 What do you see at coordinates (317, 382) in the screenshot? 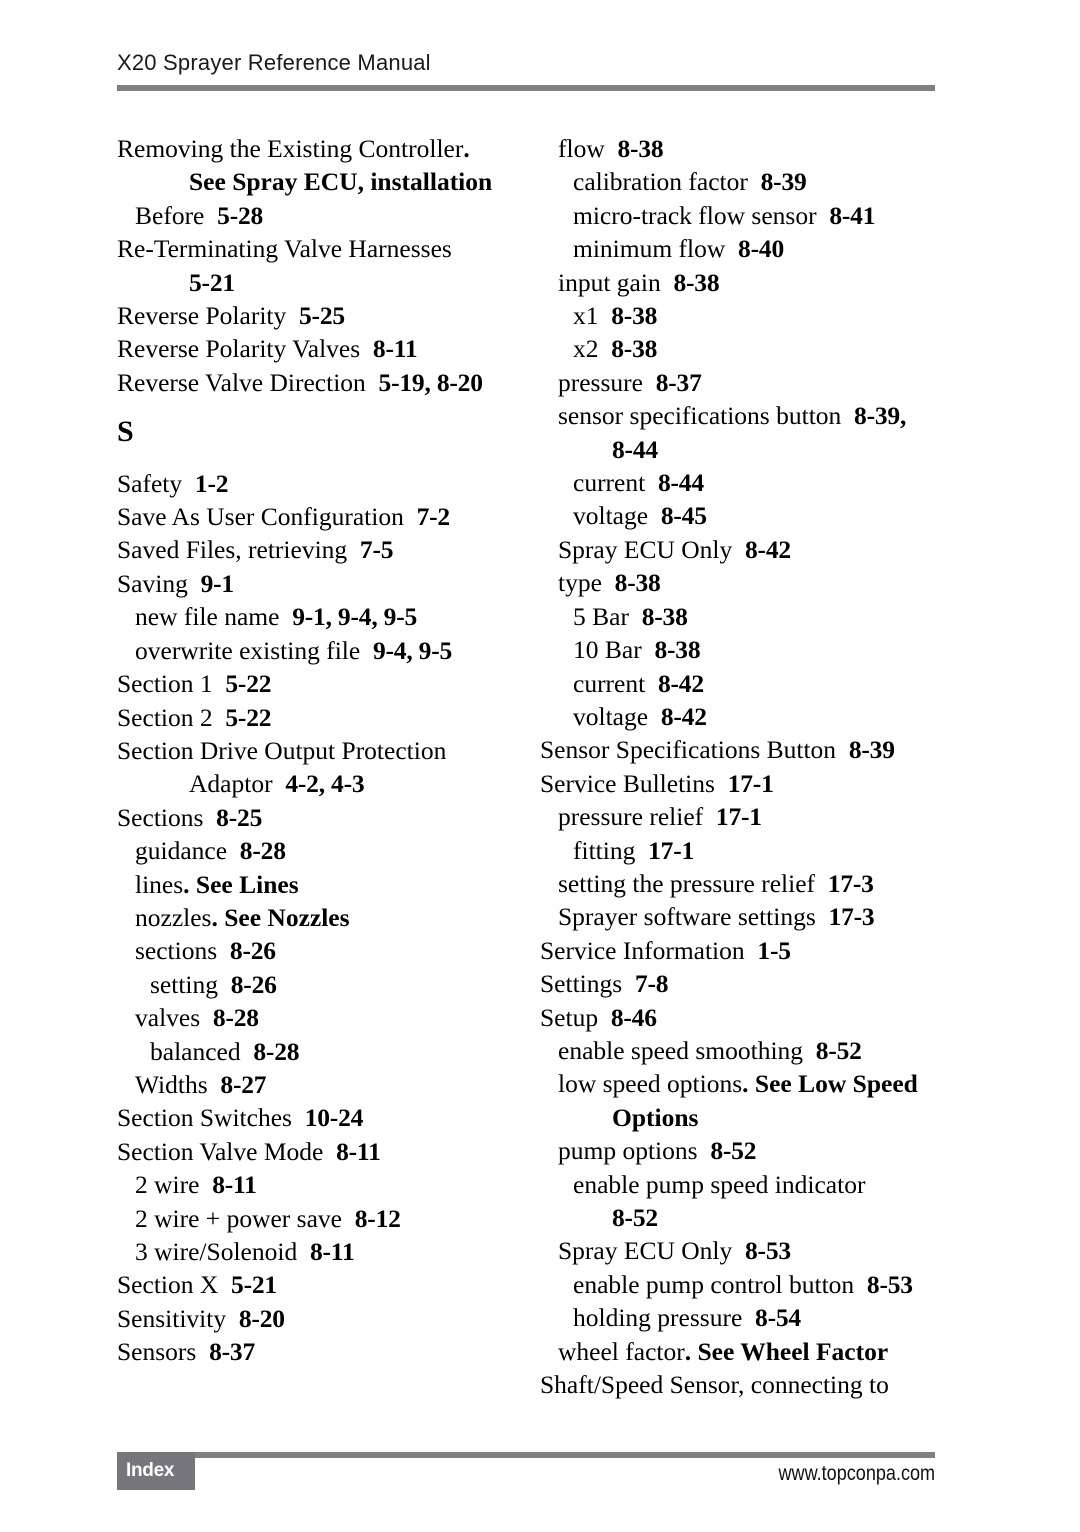
I see `index-entry: Reverse Valve Direction 5-19, 8-20` at bounding box center [317, 382].